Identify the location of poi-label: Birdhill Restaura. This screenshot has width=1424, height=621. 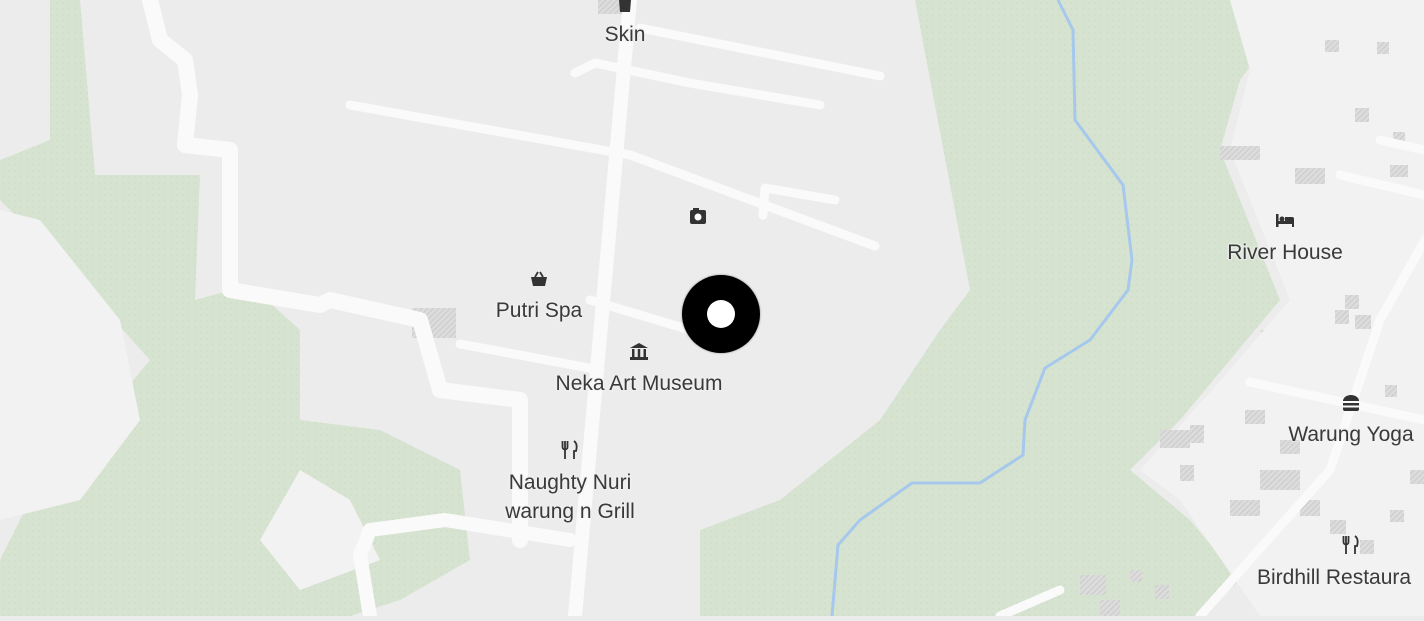
(1334, 577).